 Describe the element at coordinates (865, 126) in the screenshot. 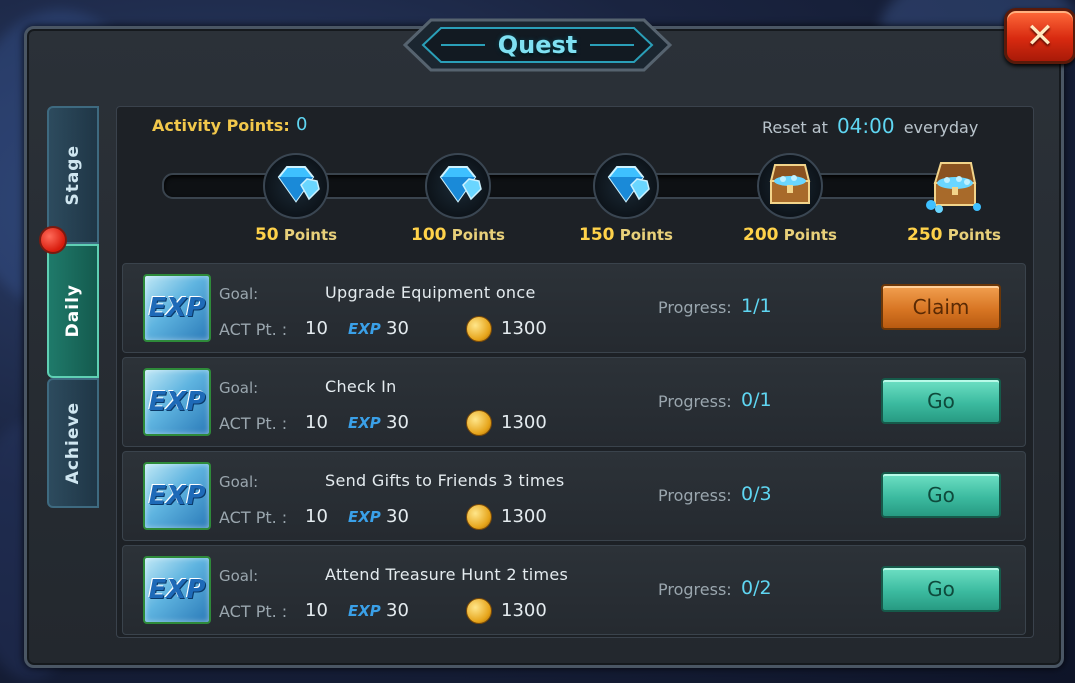

I see `reset-time: 04:00` at that location.